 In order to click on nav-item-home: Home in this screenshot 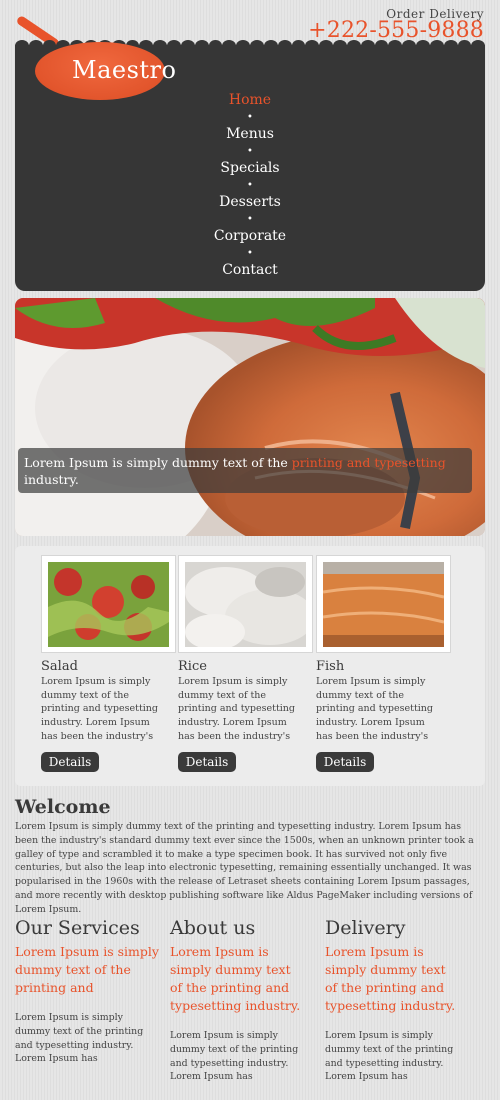, I will do `click(250, 100)`.